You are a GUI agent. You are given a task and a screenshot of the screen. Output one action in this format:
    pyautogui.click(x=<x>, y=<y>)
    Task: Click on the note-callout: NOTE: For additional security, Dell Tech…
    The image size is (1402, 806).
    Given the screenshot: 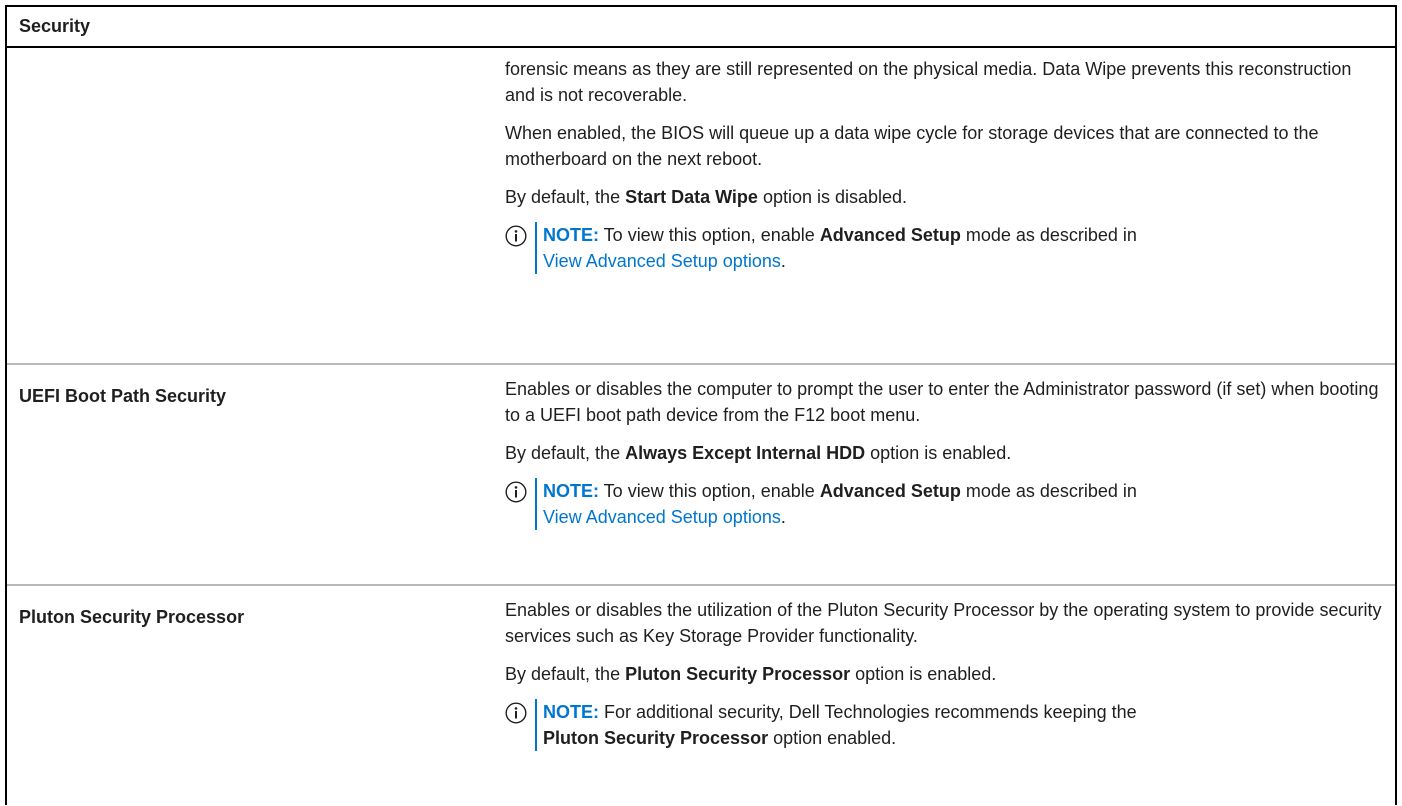 What is the action you would take?
    pyautogui.click(x=944, y=725)
    